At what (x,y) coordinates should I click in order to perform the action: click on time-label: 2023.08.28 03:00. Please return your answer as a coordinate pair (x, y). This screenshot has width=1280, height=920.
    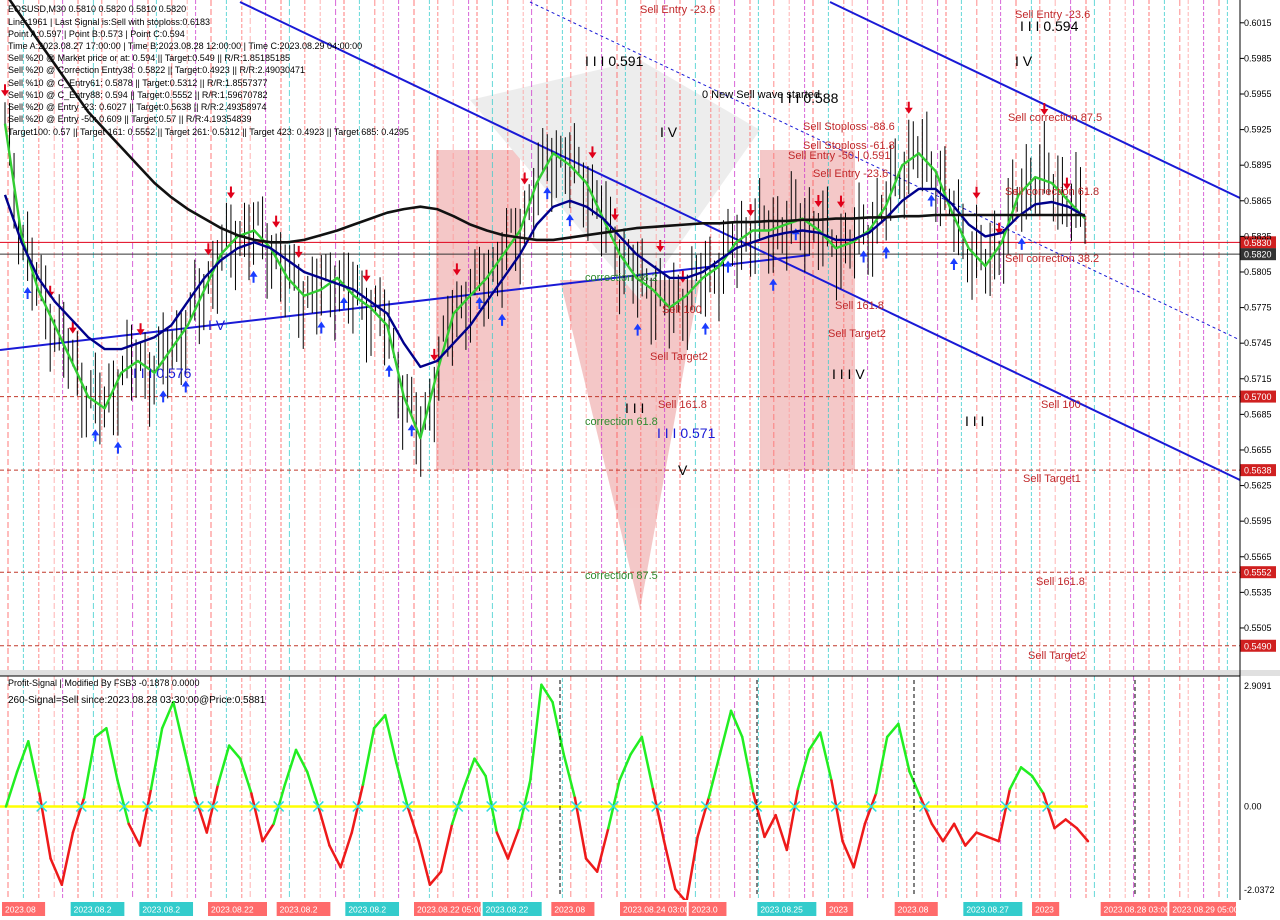
    Looking at the image, I should click on (1137, 910).